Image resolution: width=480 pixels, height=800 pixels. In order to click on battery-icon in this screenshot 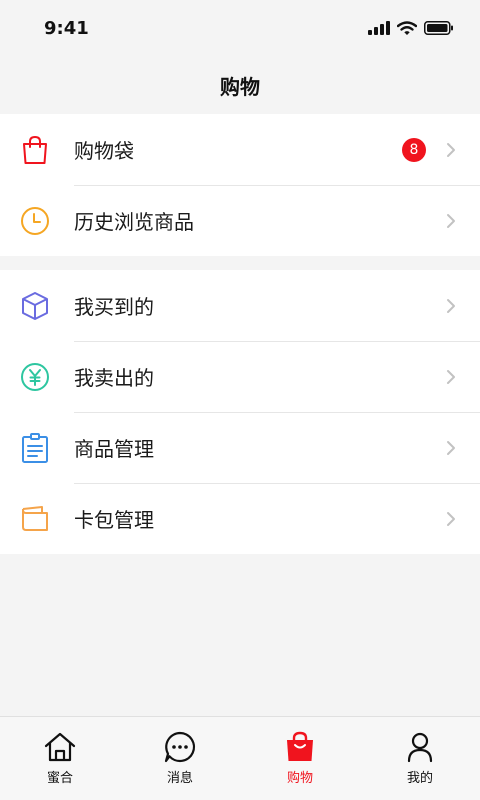, I will do `click(438, 28)`.